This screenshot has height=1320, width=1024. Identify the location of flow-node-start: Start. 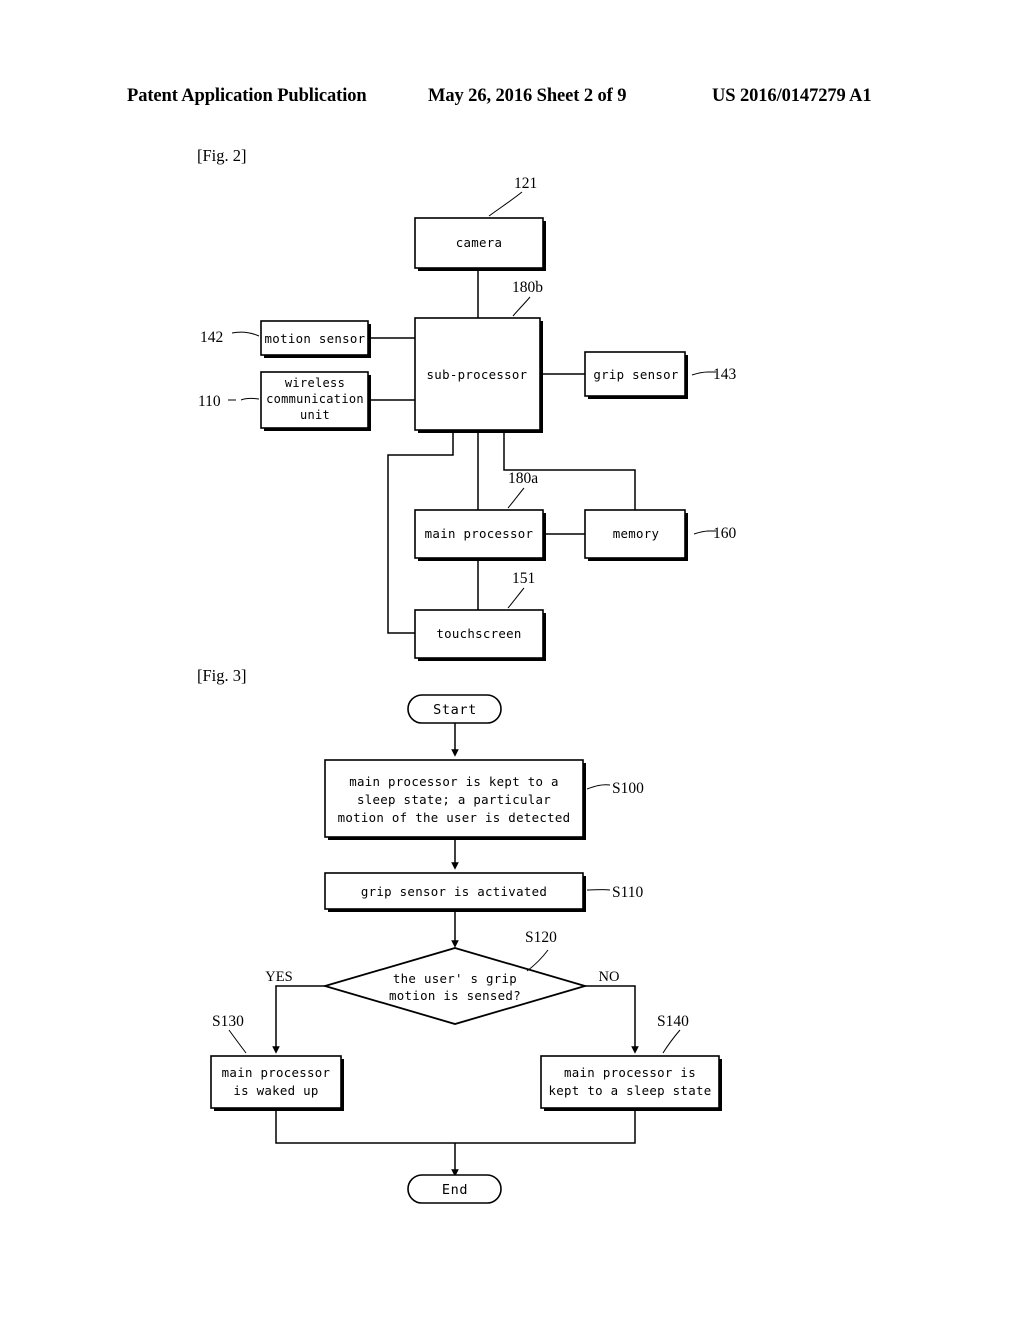
(454, 709).